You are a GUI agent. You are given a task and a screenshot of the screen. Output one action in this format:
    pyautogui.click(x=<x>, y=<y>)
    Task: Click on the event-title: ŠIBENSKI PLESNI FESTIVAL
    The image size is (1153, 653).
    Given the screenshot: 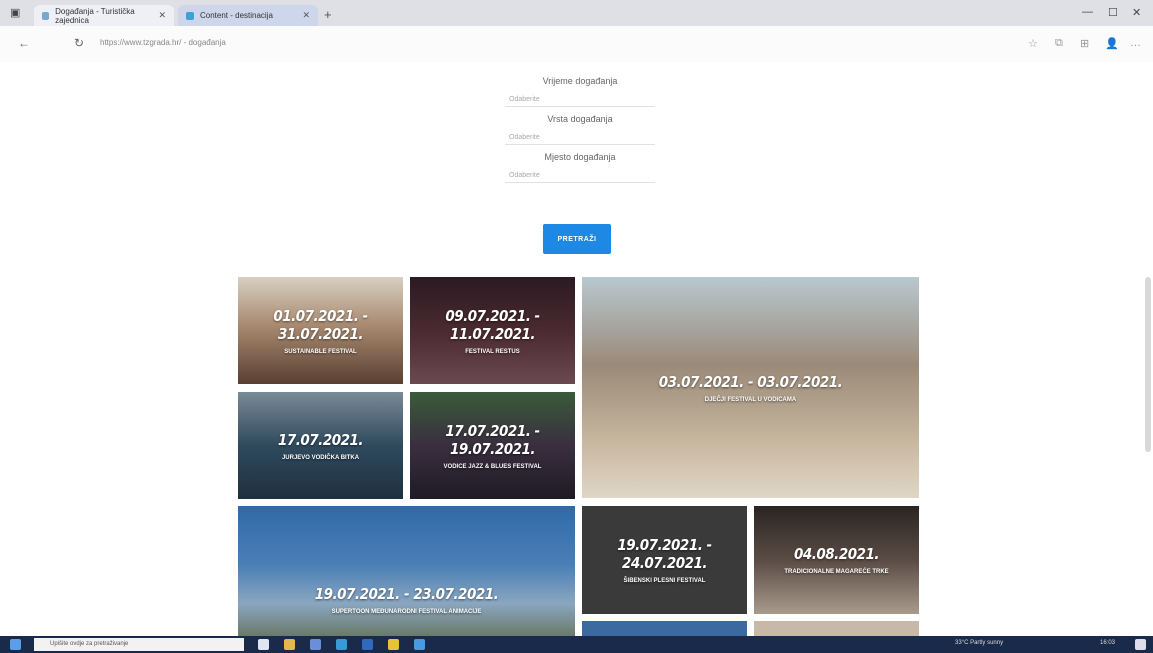 What is the action you would take?
    pyautogui.click(x=664, y=581)
    